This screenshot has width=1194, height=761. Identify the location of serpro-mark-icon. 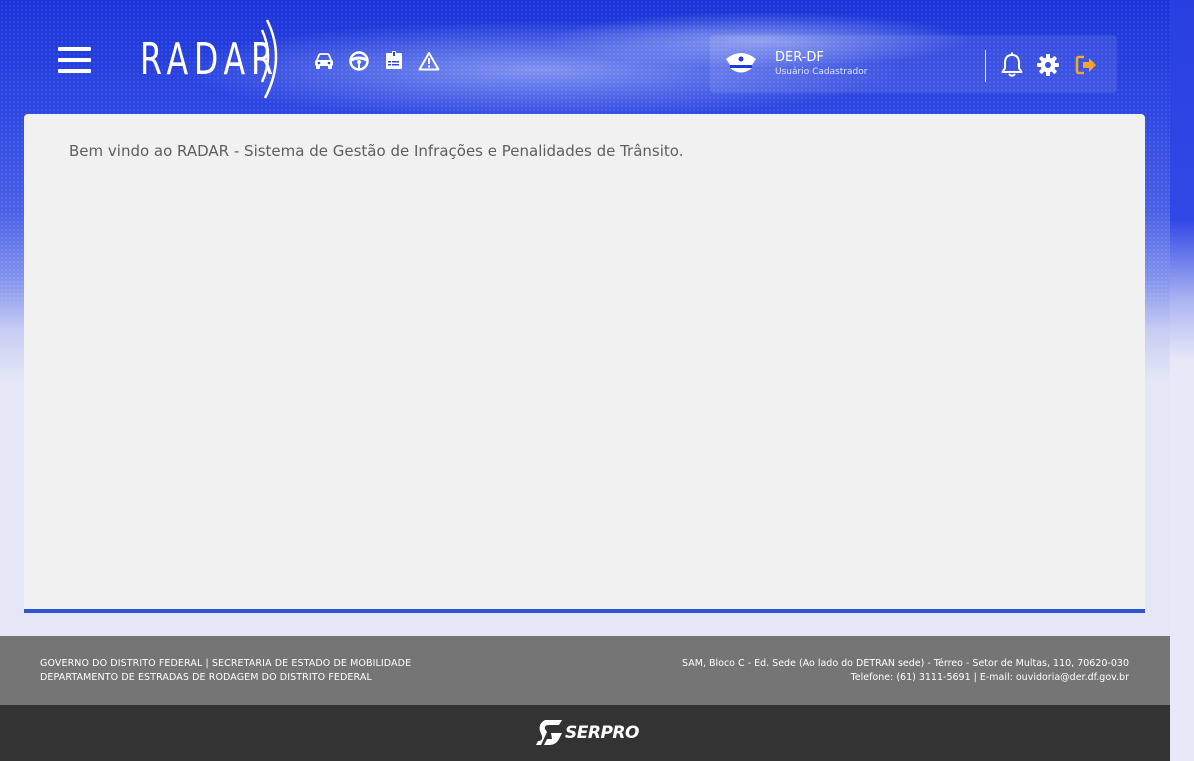
(549, 732).